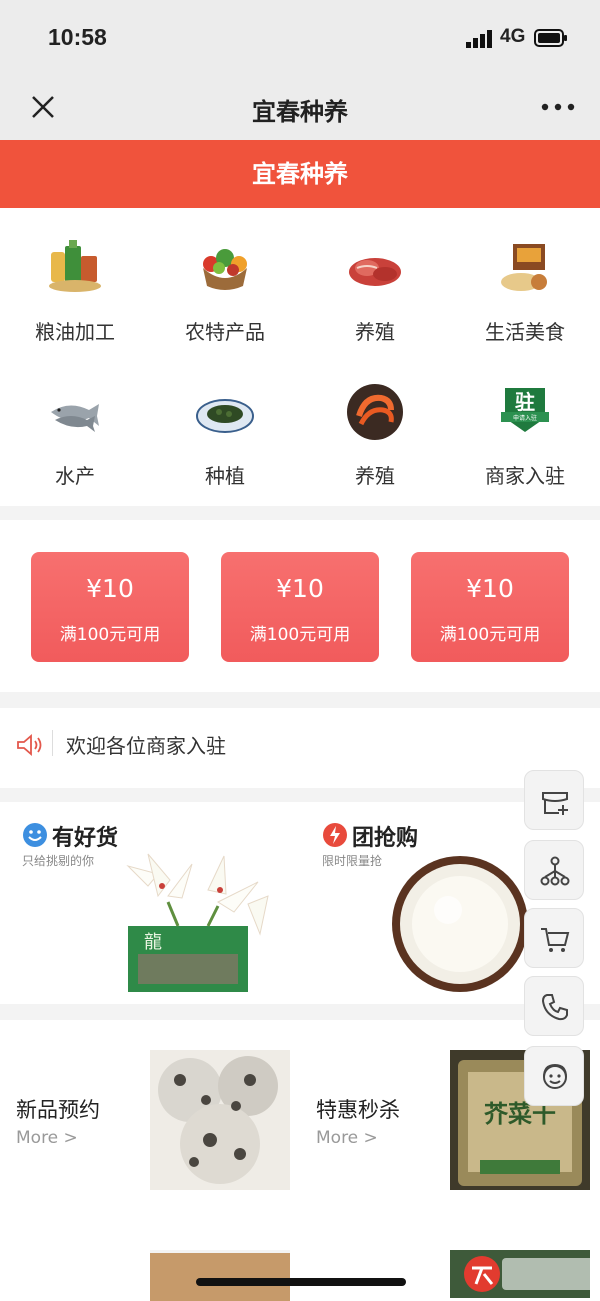 The image size is (600, 1301). I want to click on cart-button, so click(554, 938).